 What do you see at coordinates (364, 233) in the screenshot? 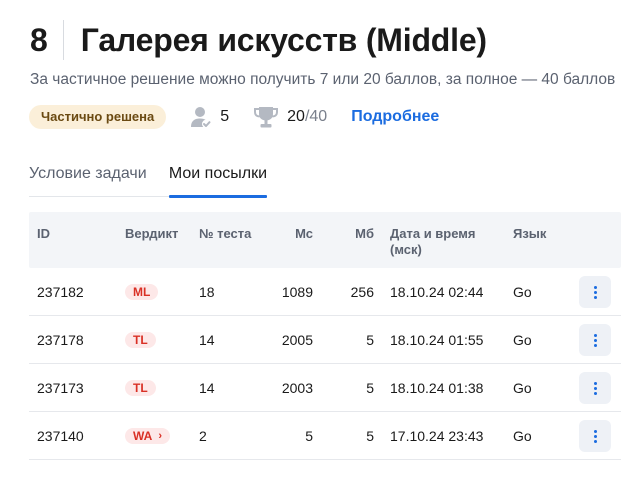
I see `header-mb: Мб` at bounding box center [364, 233].